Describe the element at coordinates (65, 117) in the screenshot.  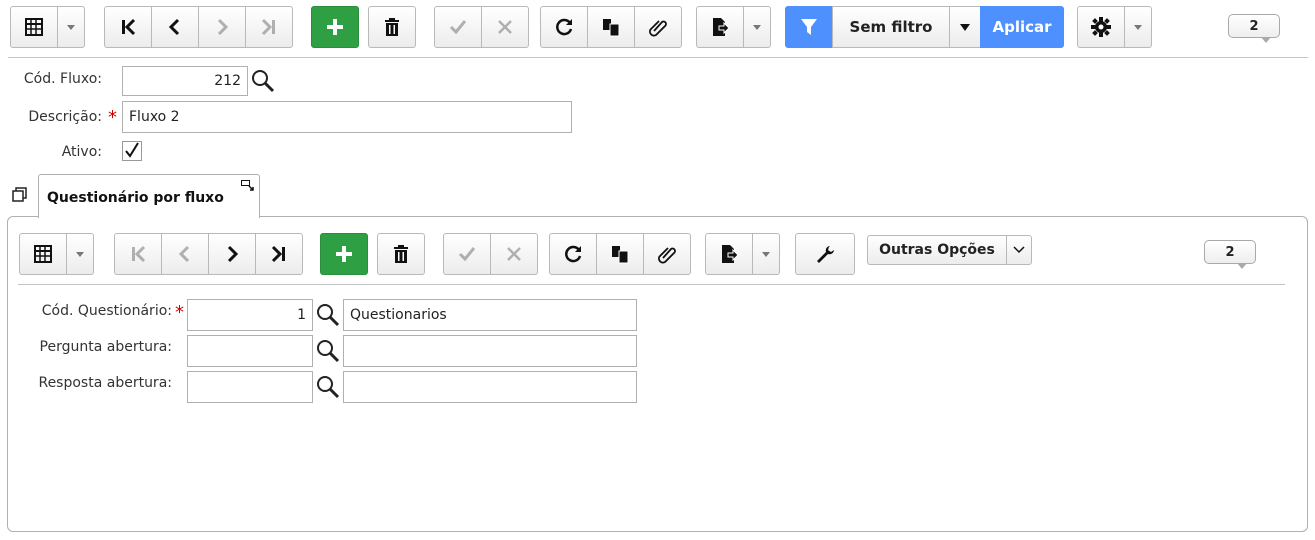
I see `descricao-label: Descrição:` at that location.